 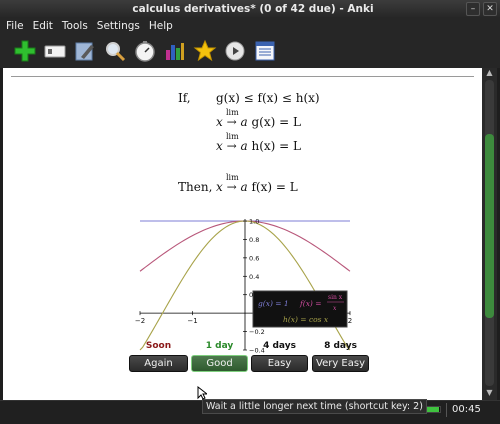 I want to click on menu-settings: Settings, so click(x=118, y=26).